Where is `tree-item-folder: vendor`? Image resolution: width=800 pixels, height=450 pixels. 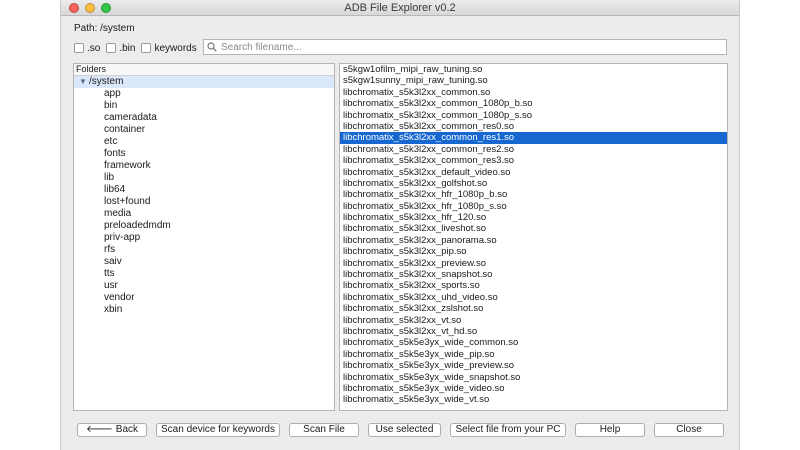 tree-item-folder: vendor is located at coordinates (204, 298).